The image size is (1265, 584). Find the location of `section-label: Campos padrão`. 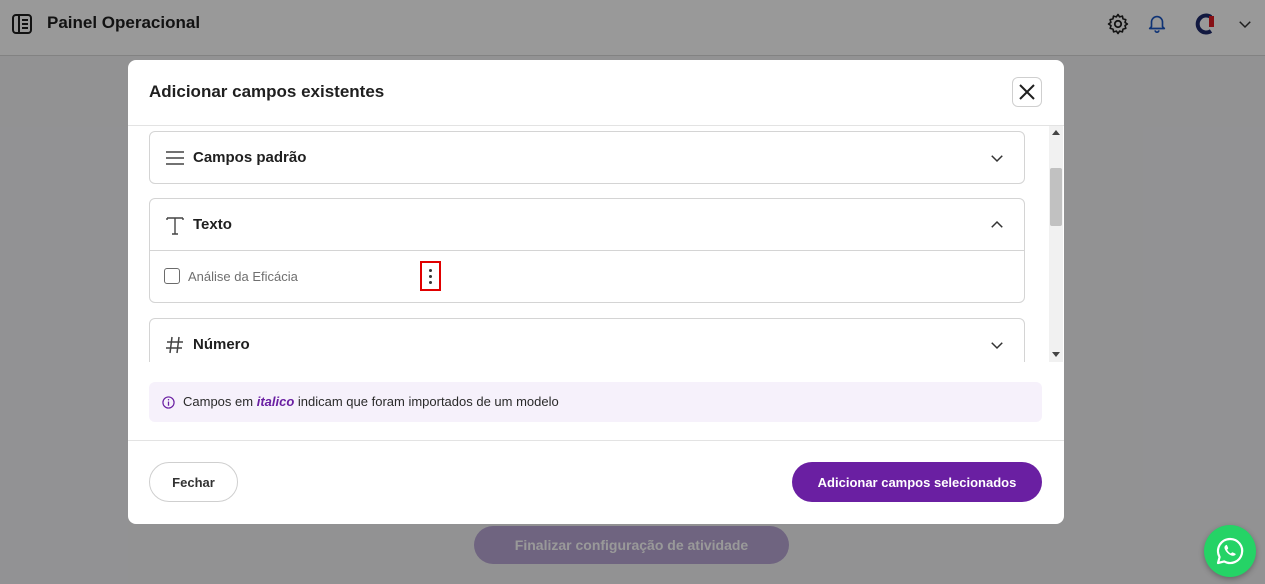

section-label: Campos padrão is located at coordinates (250, 157).